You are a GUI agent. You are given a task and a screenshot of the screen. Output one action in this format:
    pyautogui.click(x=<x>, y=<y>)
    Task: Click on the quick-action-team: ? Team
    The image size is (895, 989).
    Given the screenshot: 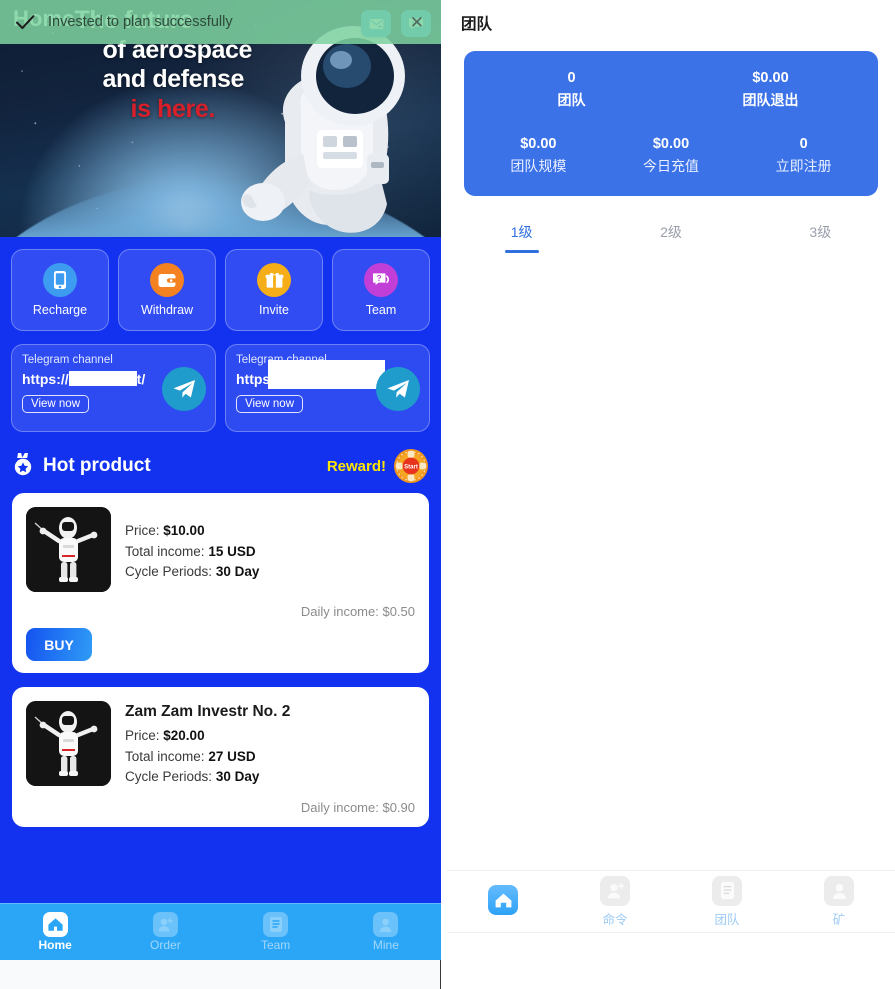 What is the action you would take?
    pyautogui.click(x=381, y=290)
    